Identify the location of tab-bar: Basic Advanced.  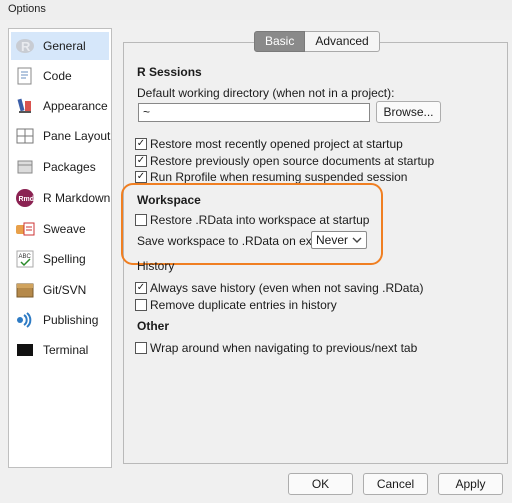
(317, 41).